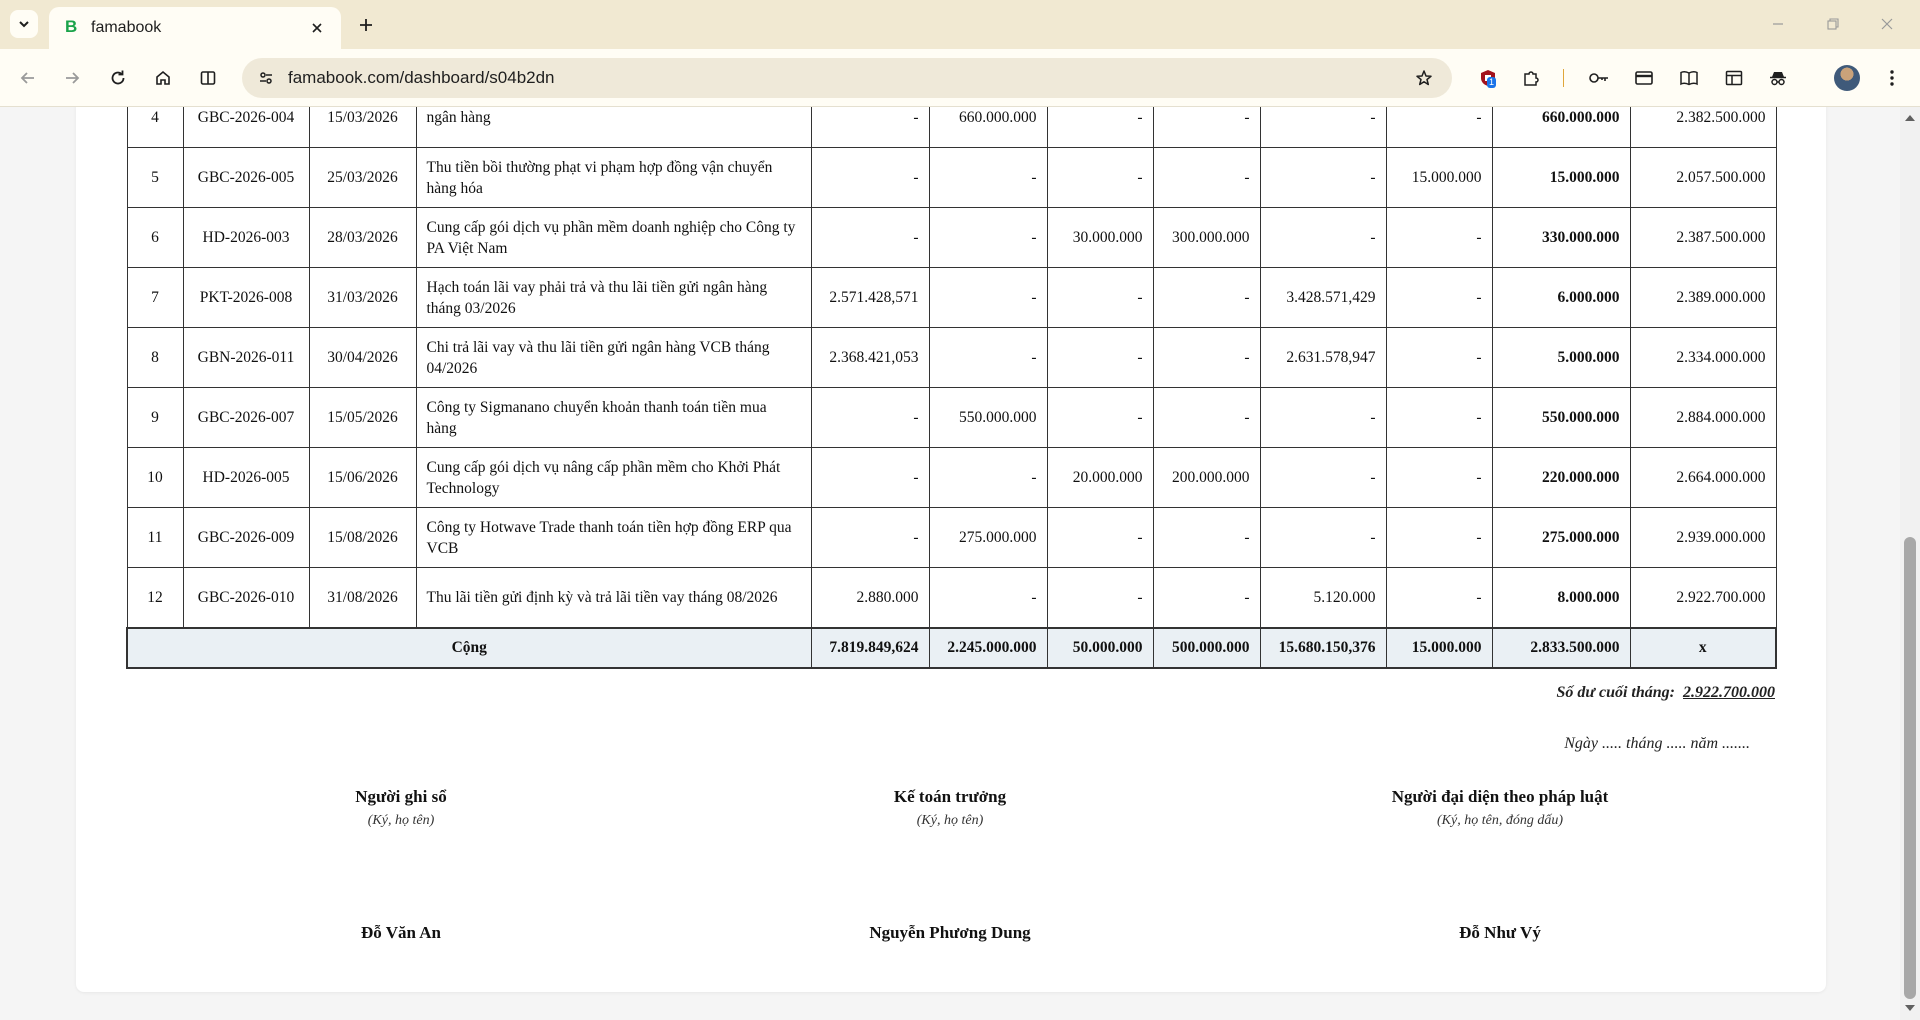 This screenshot has width=1920, height=1020. Describe the element at coordinates (847, 78) in the screenshot. I see `address-bar: famabook.com/dashboard/s04b2dn` at that location.